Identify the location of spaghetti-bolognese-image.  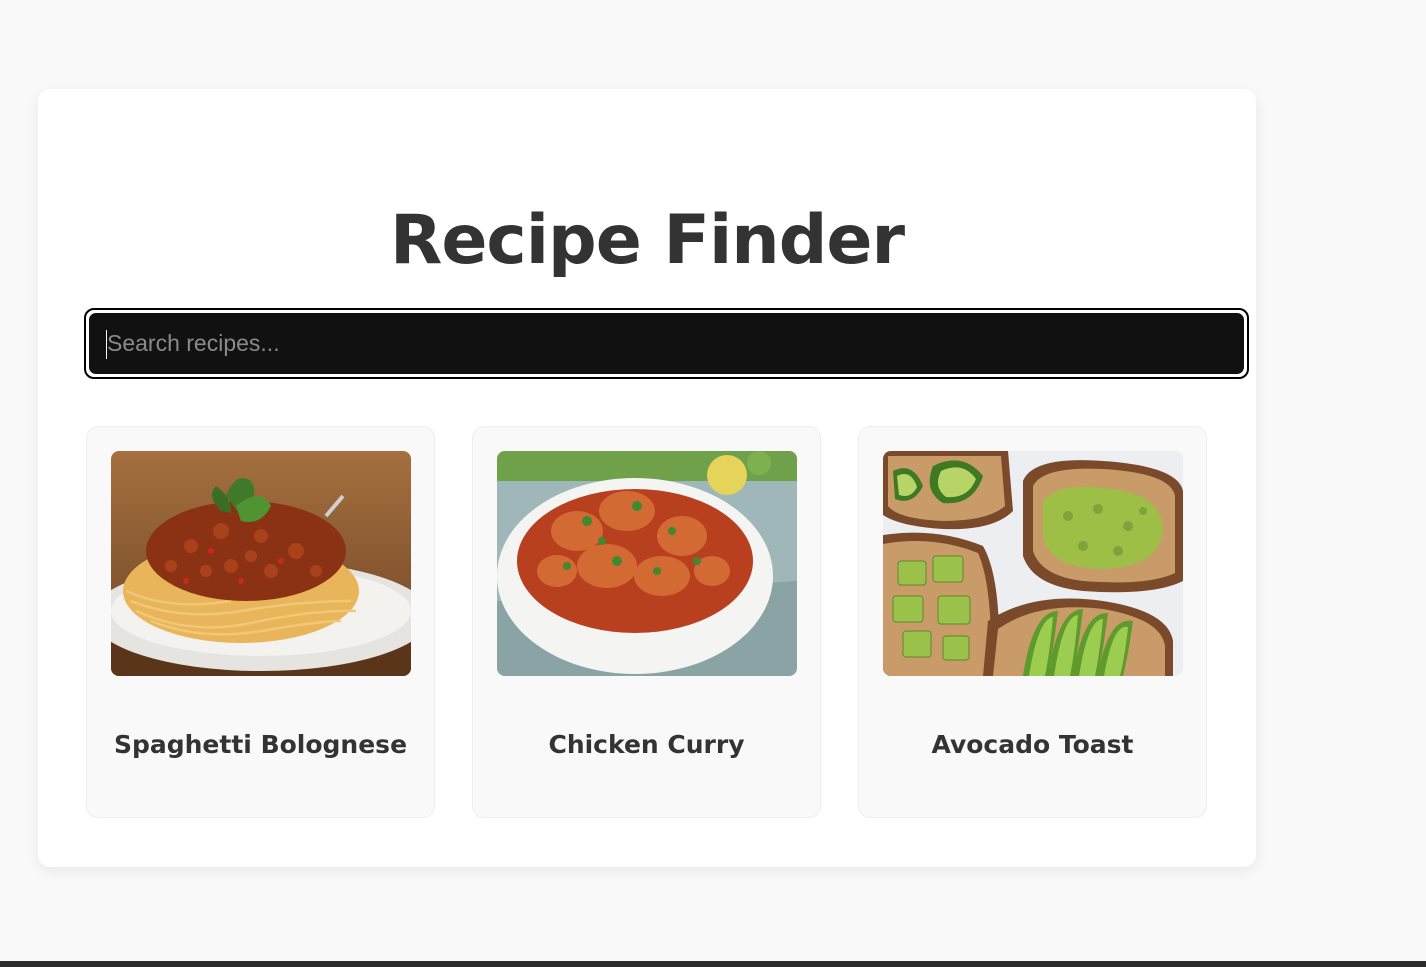
(261, 563).